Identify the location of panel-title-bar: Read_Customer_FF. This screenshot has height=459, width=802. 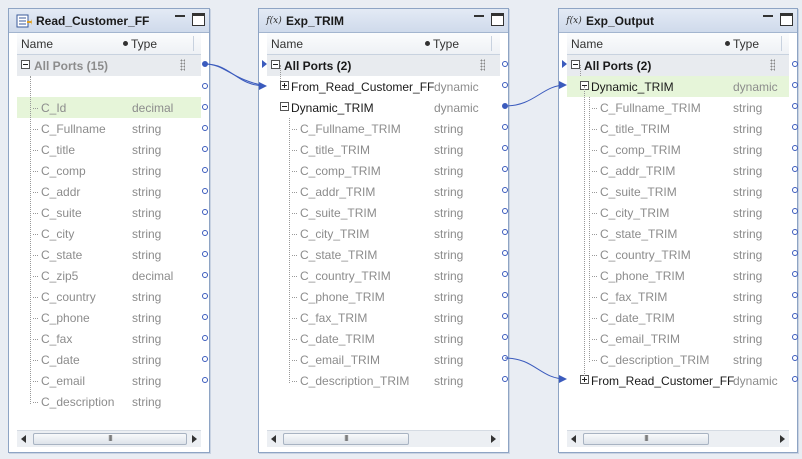
(109, 21).